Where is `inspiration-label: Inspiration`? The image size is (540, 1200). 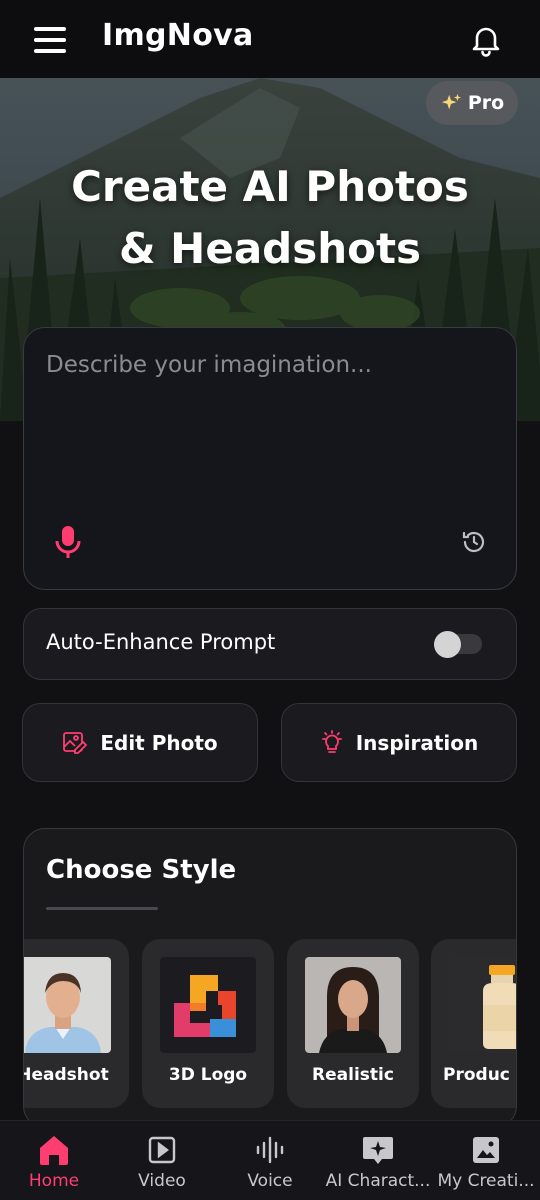
inspiration-label: Inspiration is located at coordinates (417, 742).